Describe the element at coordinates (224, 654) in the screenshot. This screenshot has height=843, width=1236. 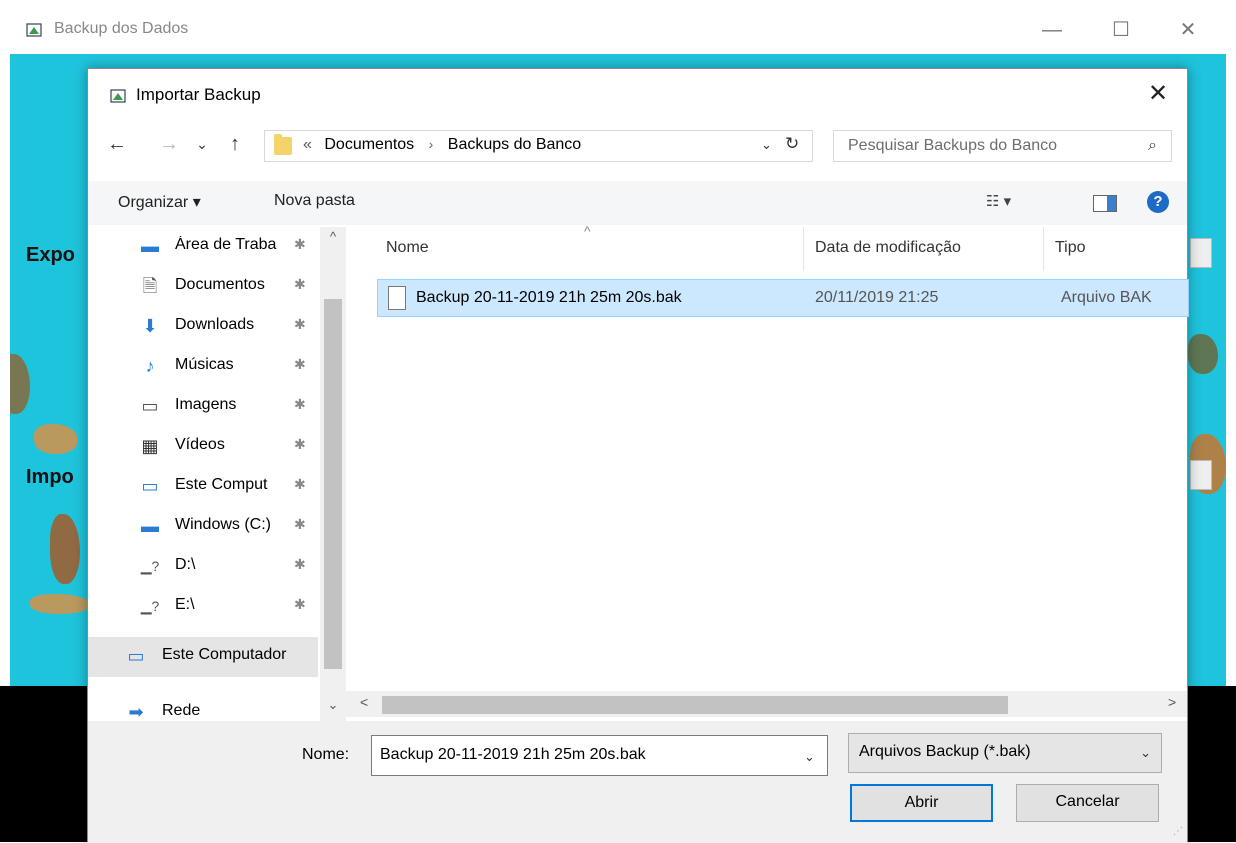
I see `nav-item-label: Este Computador` at that location.